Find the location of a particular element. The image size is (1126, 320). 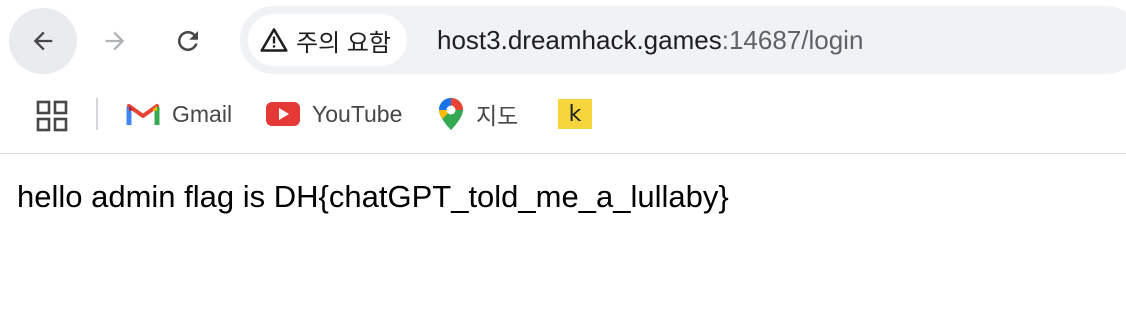

bookmark-k: k is located at coordinates (575, 114).